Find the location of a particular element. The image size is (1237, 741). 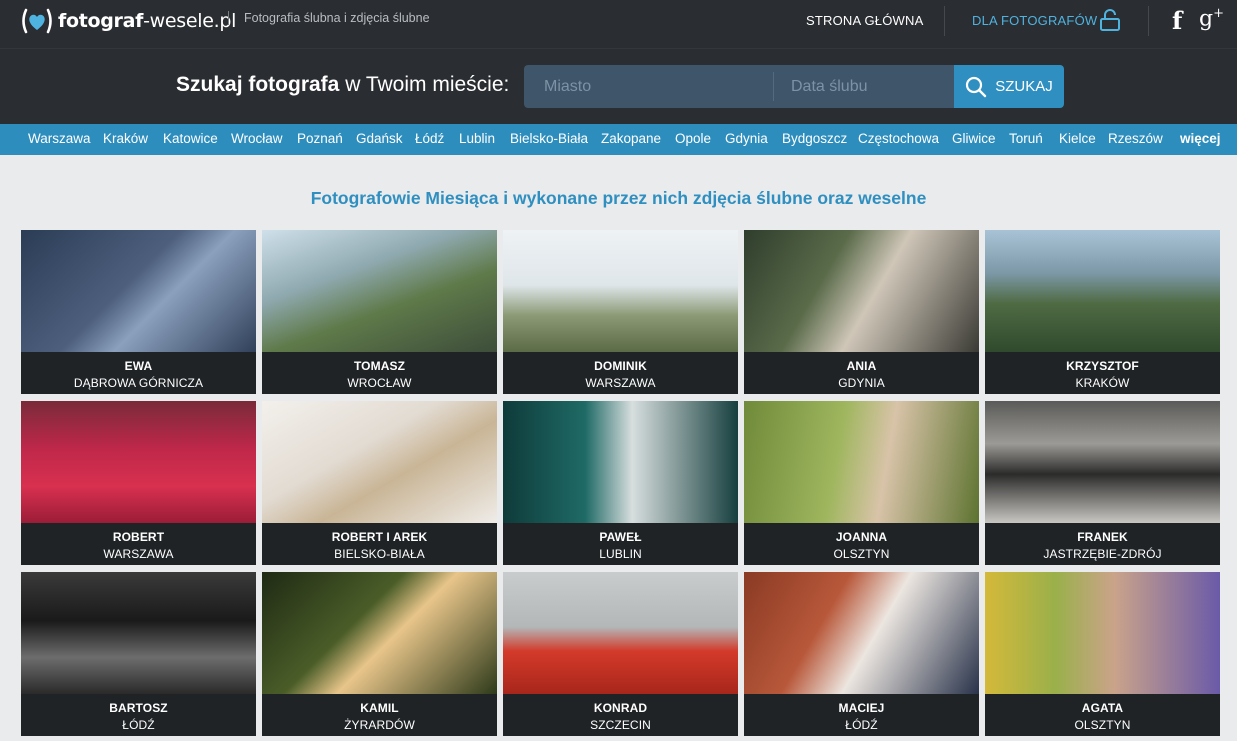

photographer-card: DOMINIK WARSZAWA is located at coordinates (620, 312).